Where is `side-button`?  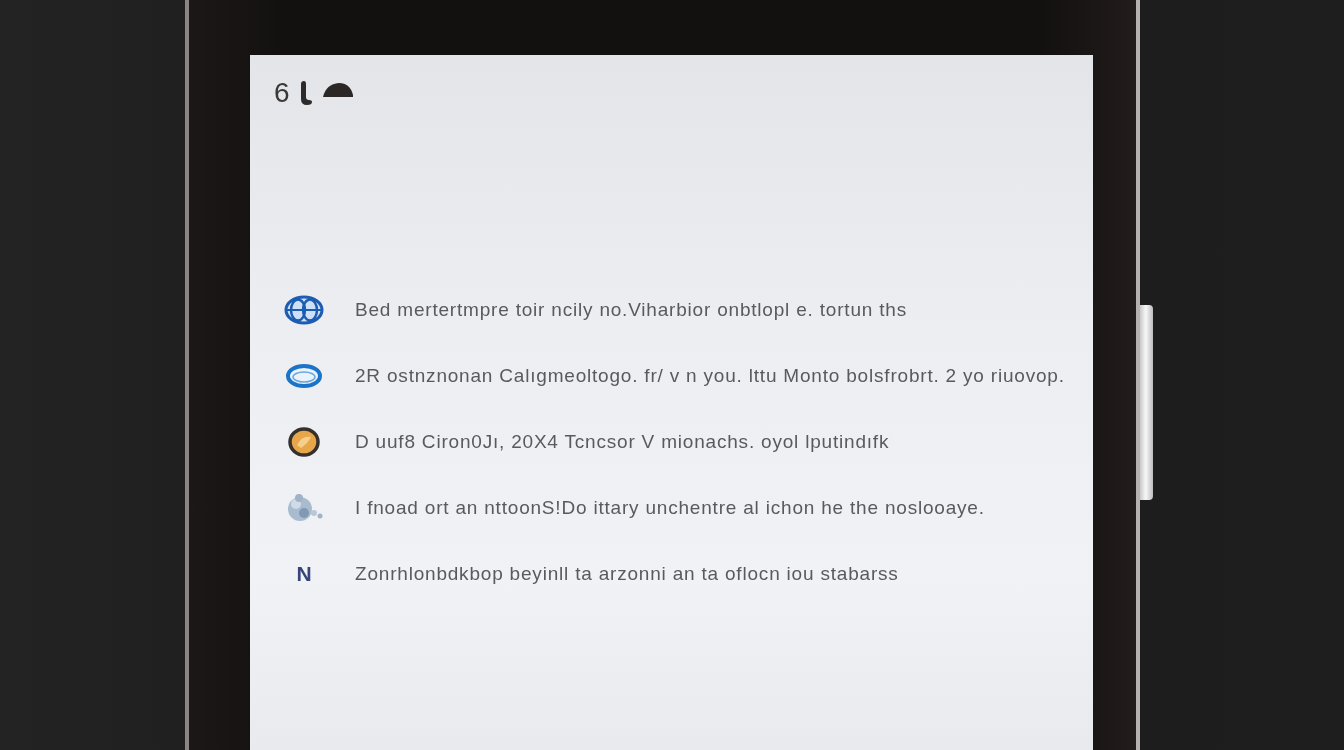 side-button is located at coordinates (1146, 402).